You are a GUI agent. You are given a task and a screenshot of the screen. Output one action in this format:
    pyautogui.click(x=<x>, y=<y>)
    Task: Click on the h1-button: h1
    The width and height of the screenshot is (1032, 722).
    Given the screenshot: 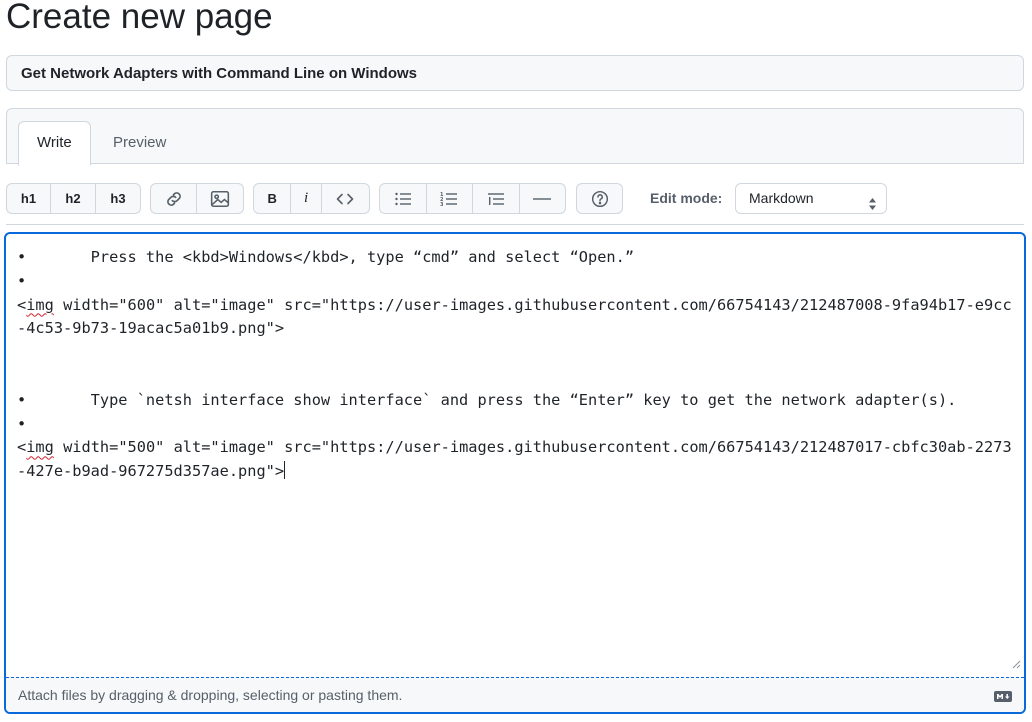 What is the action you would take?
    pyautogui.click(x=29, y=198)
    